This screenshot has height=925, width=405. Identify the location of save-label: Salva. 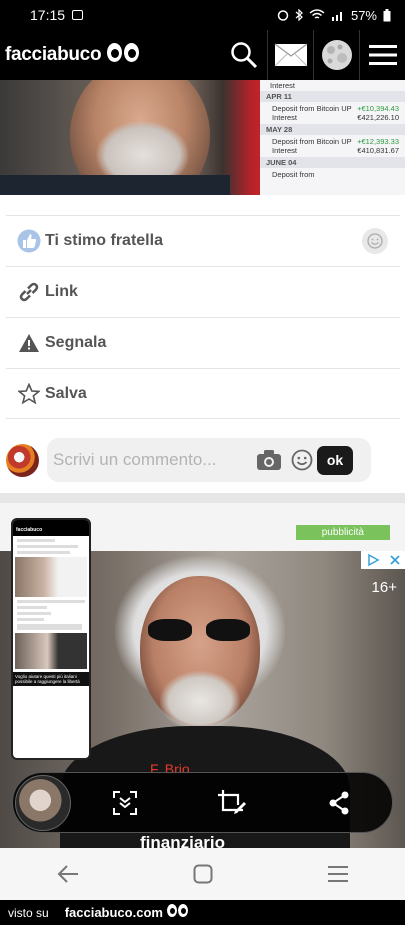
(66, 393).